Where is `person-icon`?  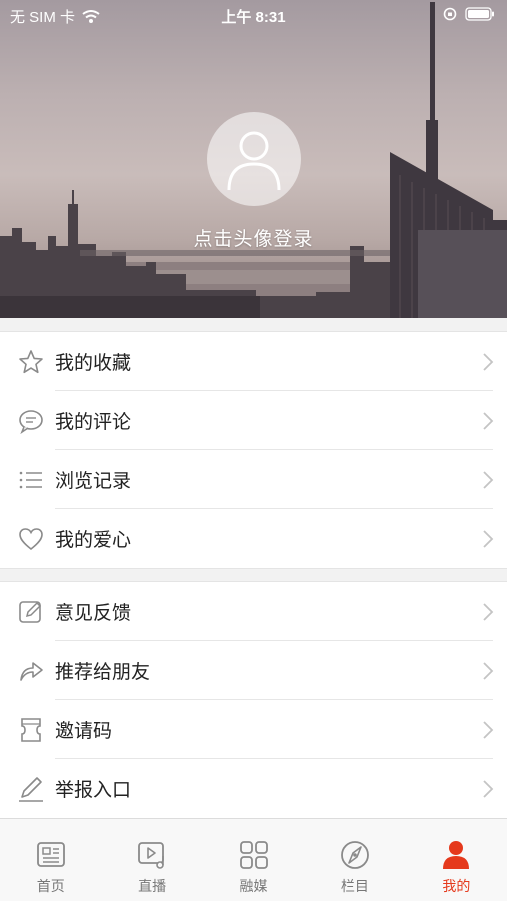
person-icon is located at coordinates (456, 855).